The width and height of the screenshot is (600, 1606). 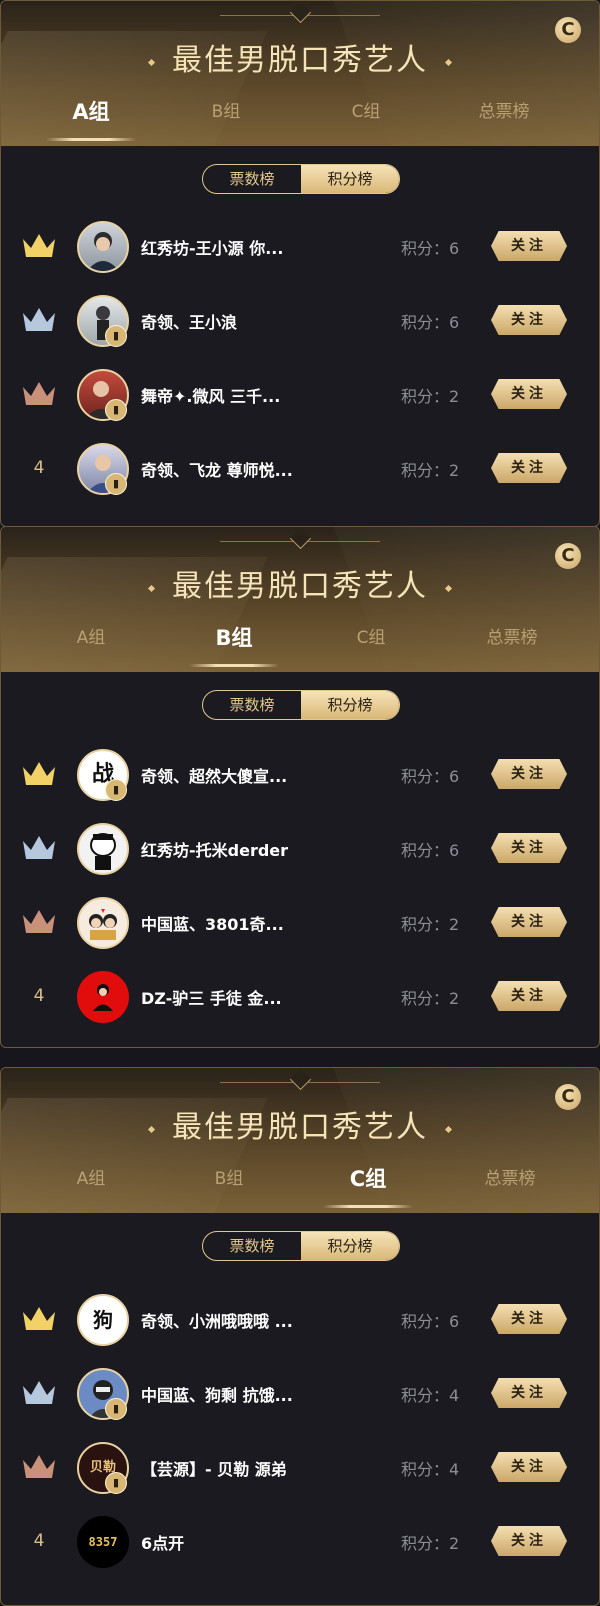 I want to click on list-item: 战 ▮ 奇领、超然大傻宣... 积分：6 关注, so click(x=300, y=774).